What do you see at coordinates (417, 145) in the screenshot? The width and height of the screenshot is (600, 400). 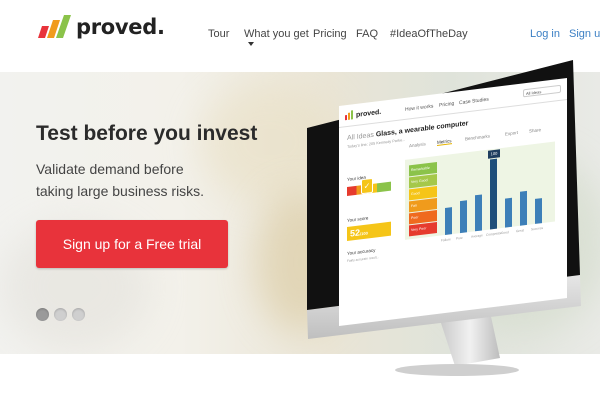 I see `app-tab-analysis: Analysis` at bounding box center [417, 145].